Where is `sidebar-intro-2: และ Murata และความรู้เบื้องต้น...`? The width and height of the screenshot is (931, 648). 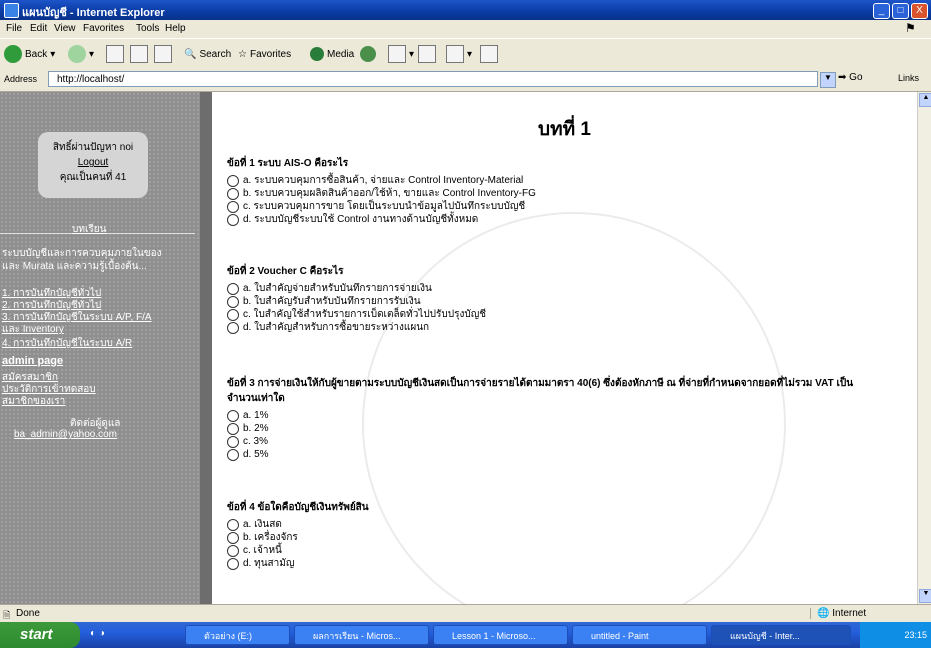
sidebar-intro-2: และ Murata และความรู้เบื้องต้น... is located at coordinates (74, 266).